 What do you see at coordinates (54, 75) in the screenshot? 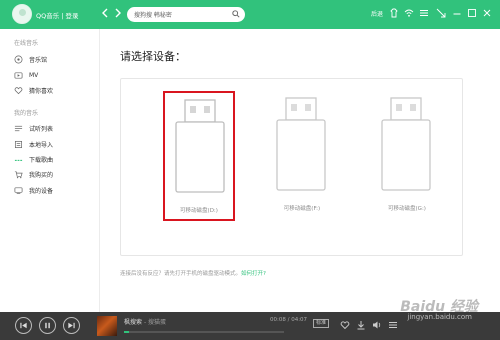
I see `sidebar-item-mv: MV` at bounding box center [54, 75].